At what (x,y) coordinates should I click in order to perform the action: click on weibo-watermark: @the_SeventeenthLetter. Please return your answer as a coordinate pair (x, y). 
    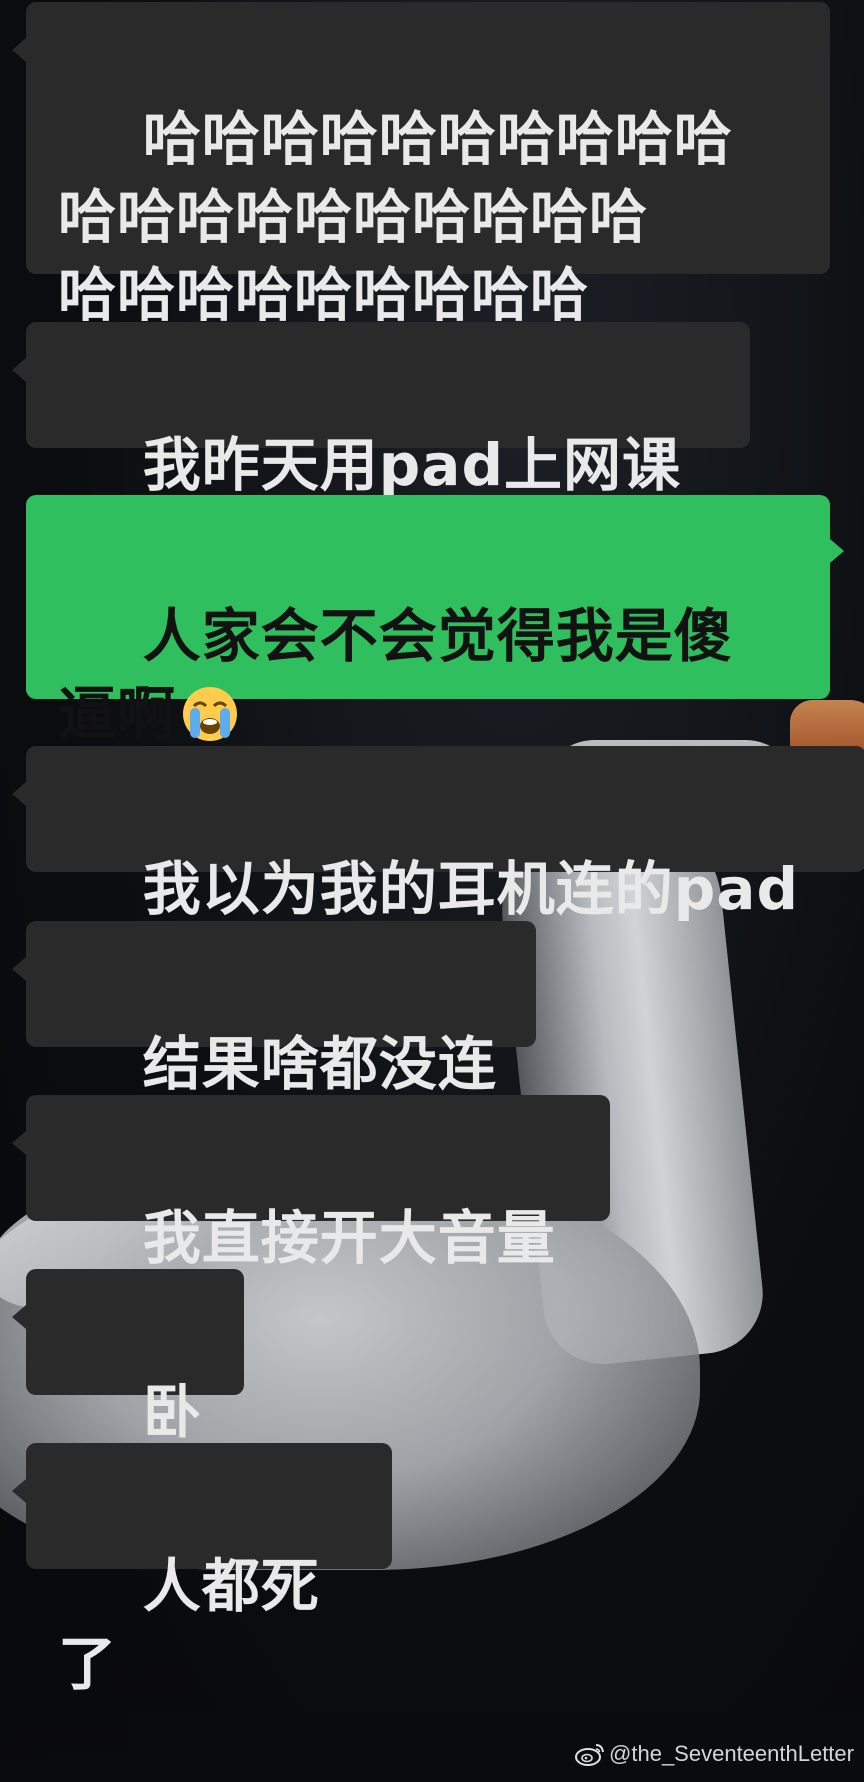
    Looking at the image, I should click on (714, 1754).